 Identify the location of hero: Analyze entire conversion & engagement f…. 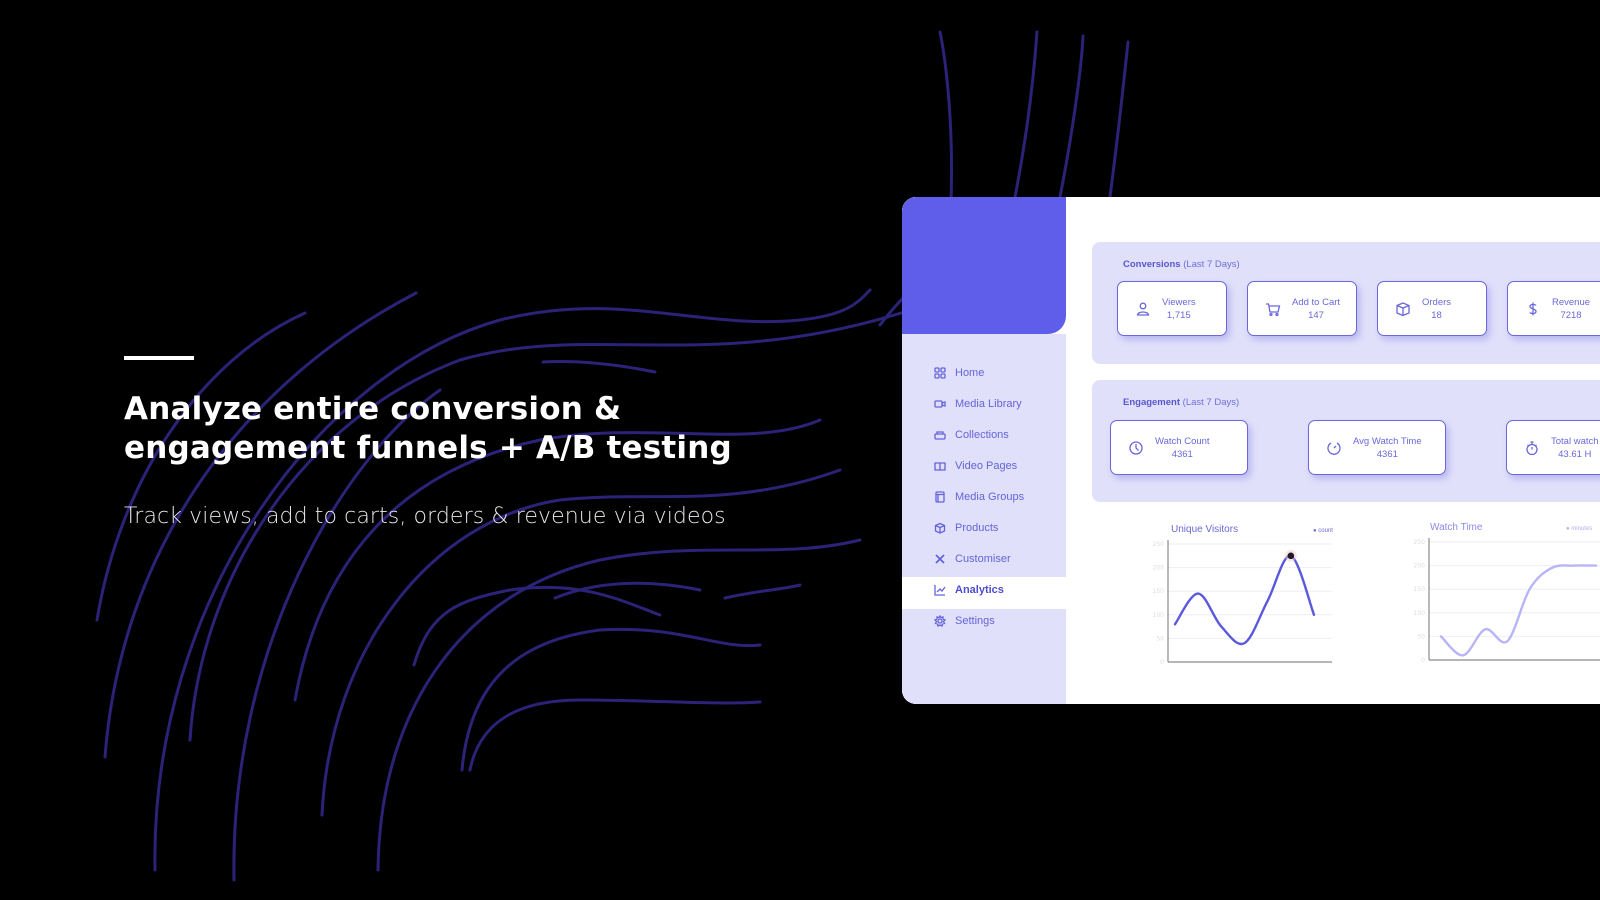
(474, 442).